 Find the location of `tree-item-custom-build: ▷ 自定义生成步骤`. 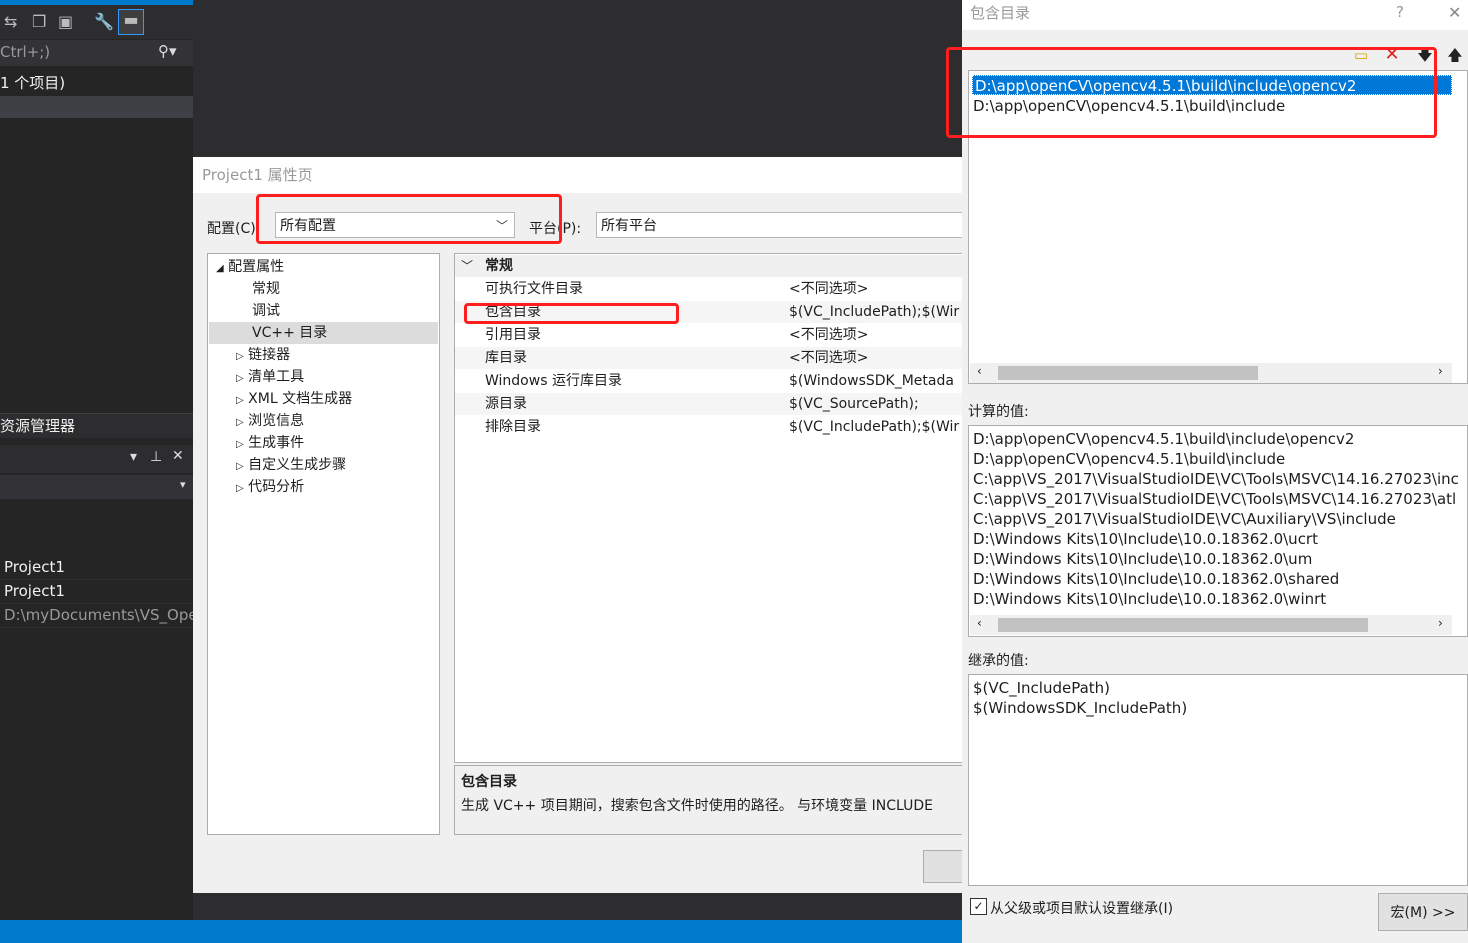

tree-item-custom-build: ▷ 自定义生成步骤 is located at coordinates (291, 465).